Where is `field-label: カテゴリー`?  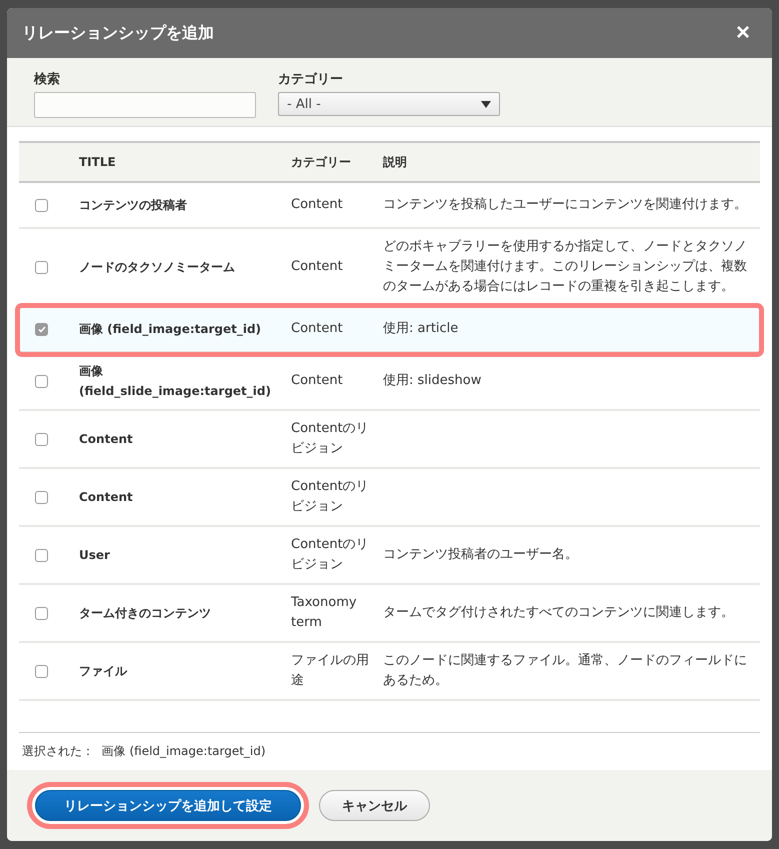
field-label: カテゴリー is located at coordinates (311, 79).